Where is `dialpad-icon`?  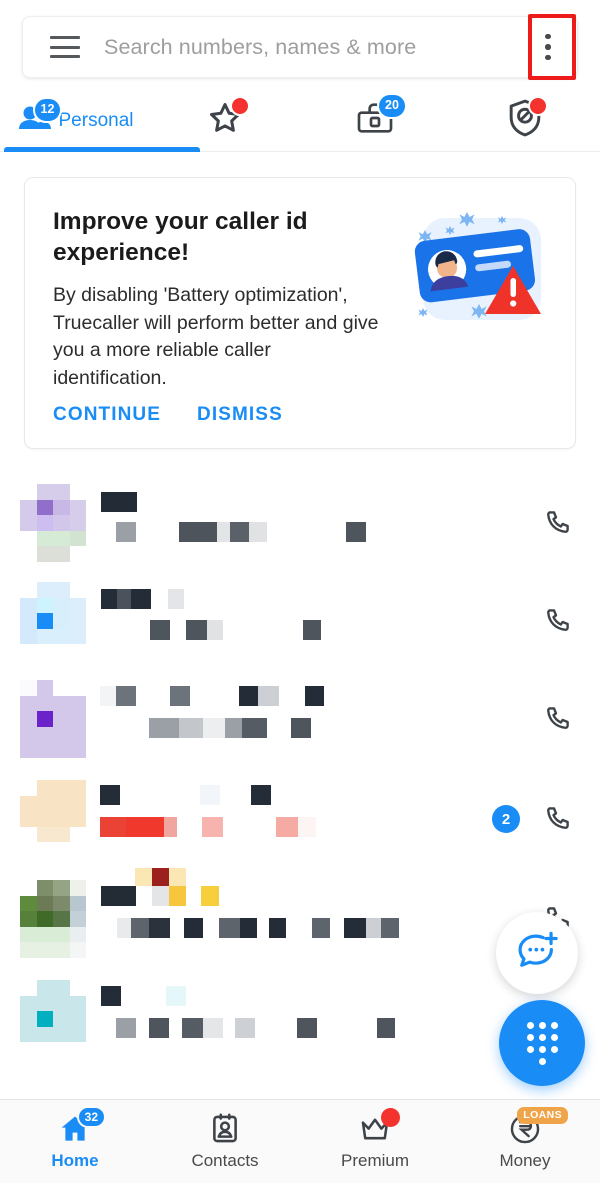
dialpad-icon is located at coordinates (542, 1043).